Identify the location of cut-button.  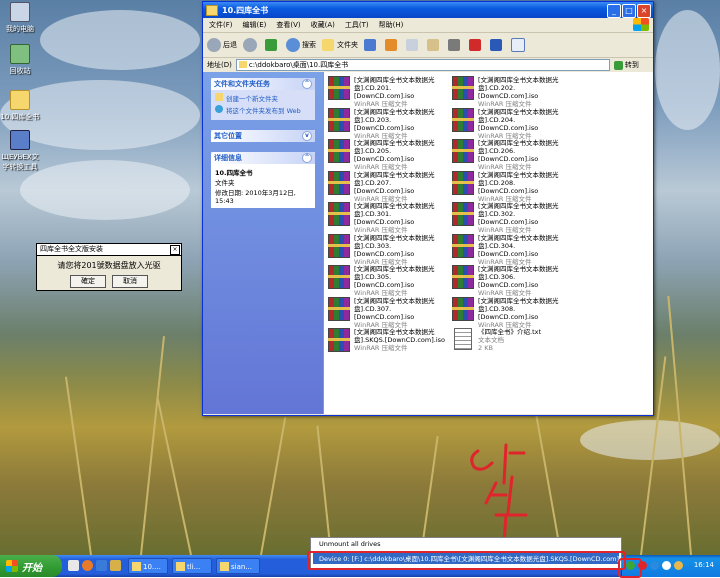
(455, 45).